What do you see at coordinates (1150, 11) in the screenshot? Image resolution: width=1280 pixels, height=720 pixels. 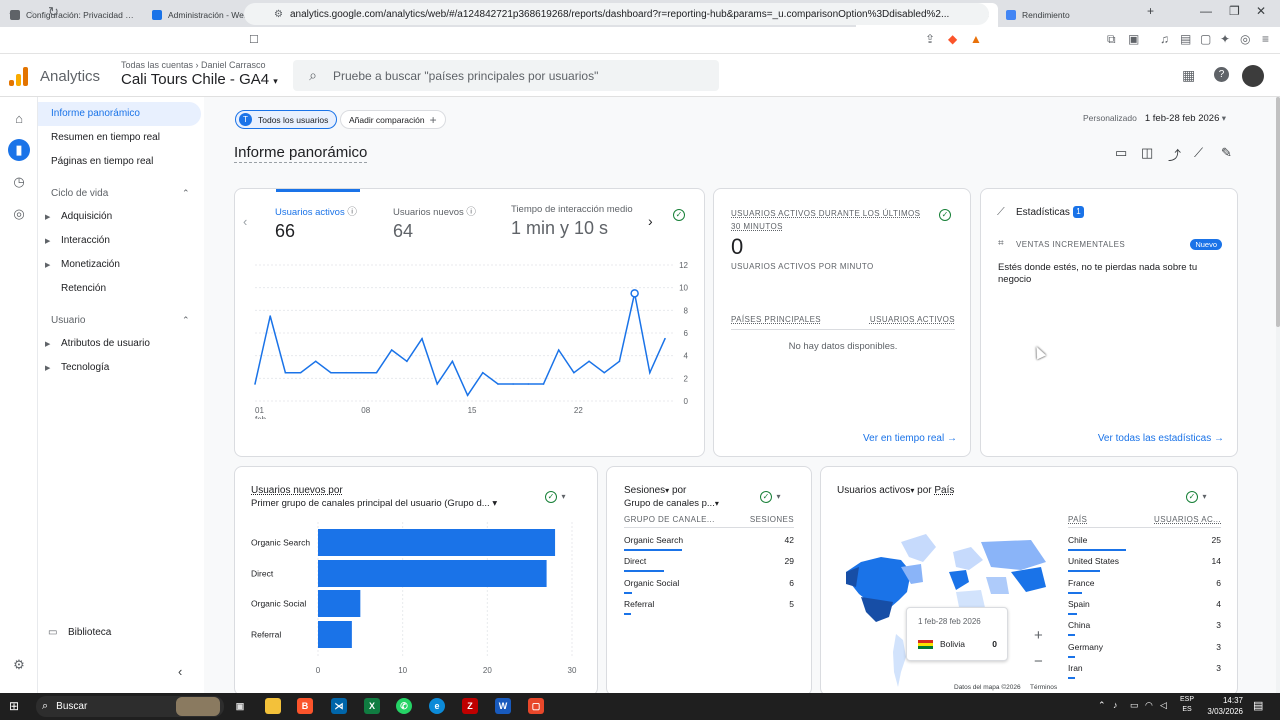 I see `new-tab-icon: +` at bounding box center [1150, 11].